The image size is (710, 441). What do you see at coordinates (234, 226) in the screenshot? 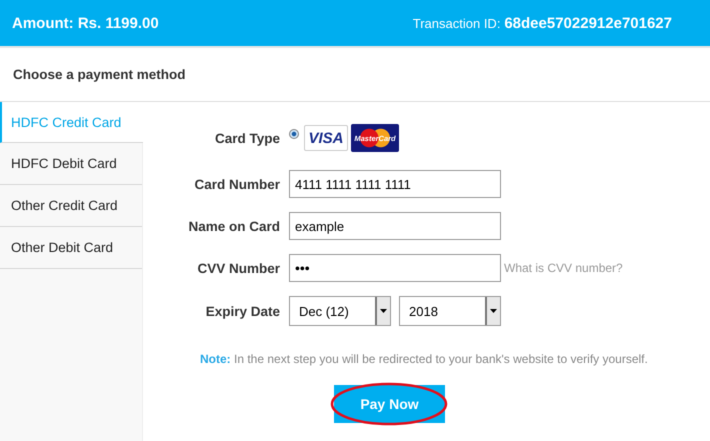
I see `field-label: Name on Card` at bounding box center [234, 226].